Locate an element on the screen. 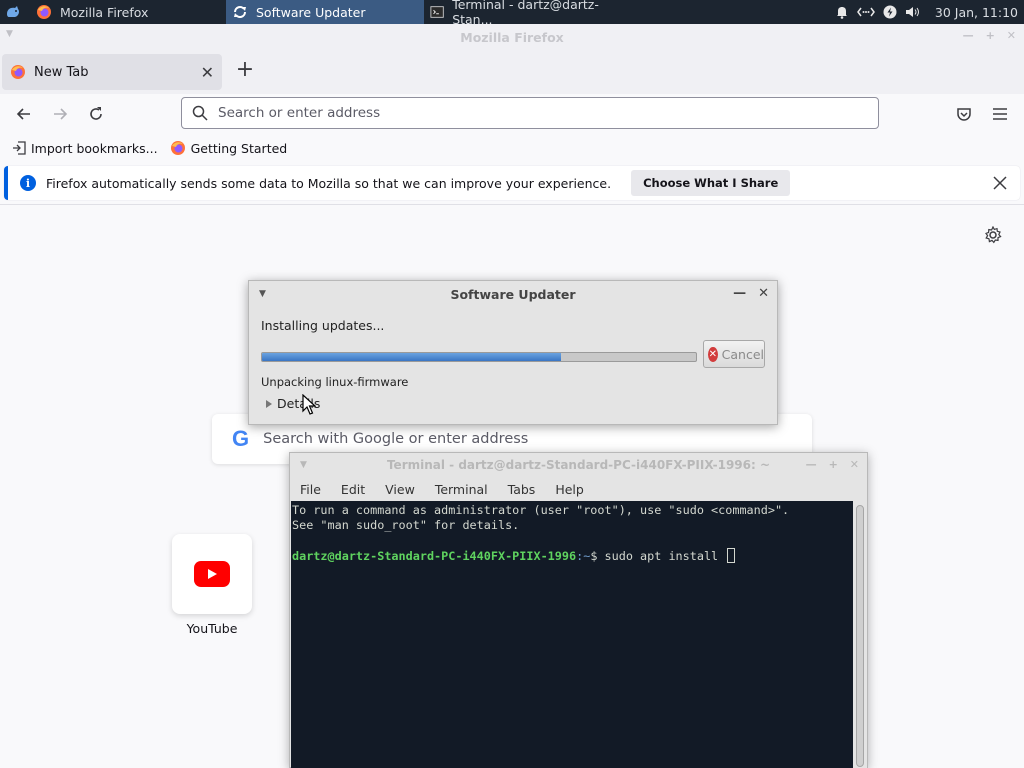 The height and width of the screenshot is (768, 1024). task-label: Software Updater is located at coordinates (311, 12).